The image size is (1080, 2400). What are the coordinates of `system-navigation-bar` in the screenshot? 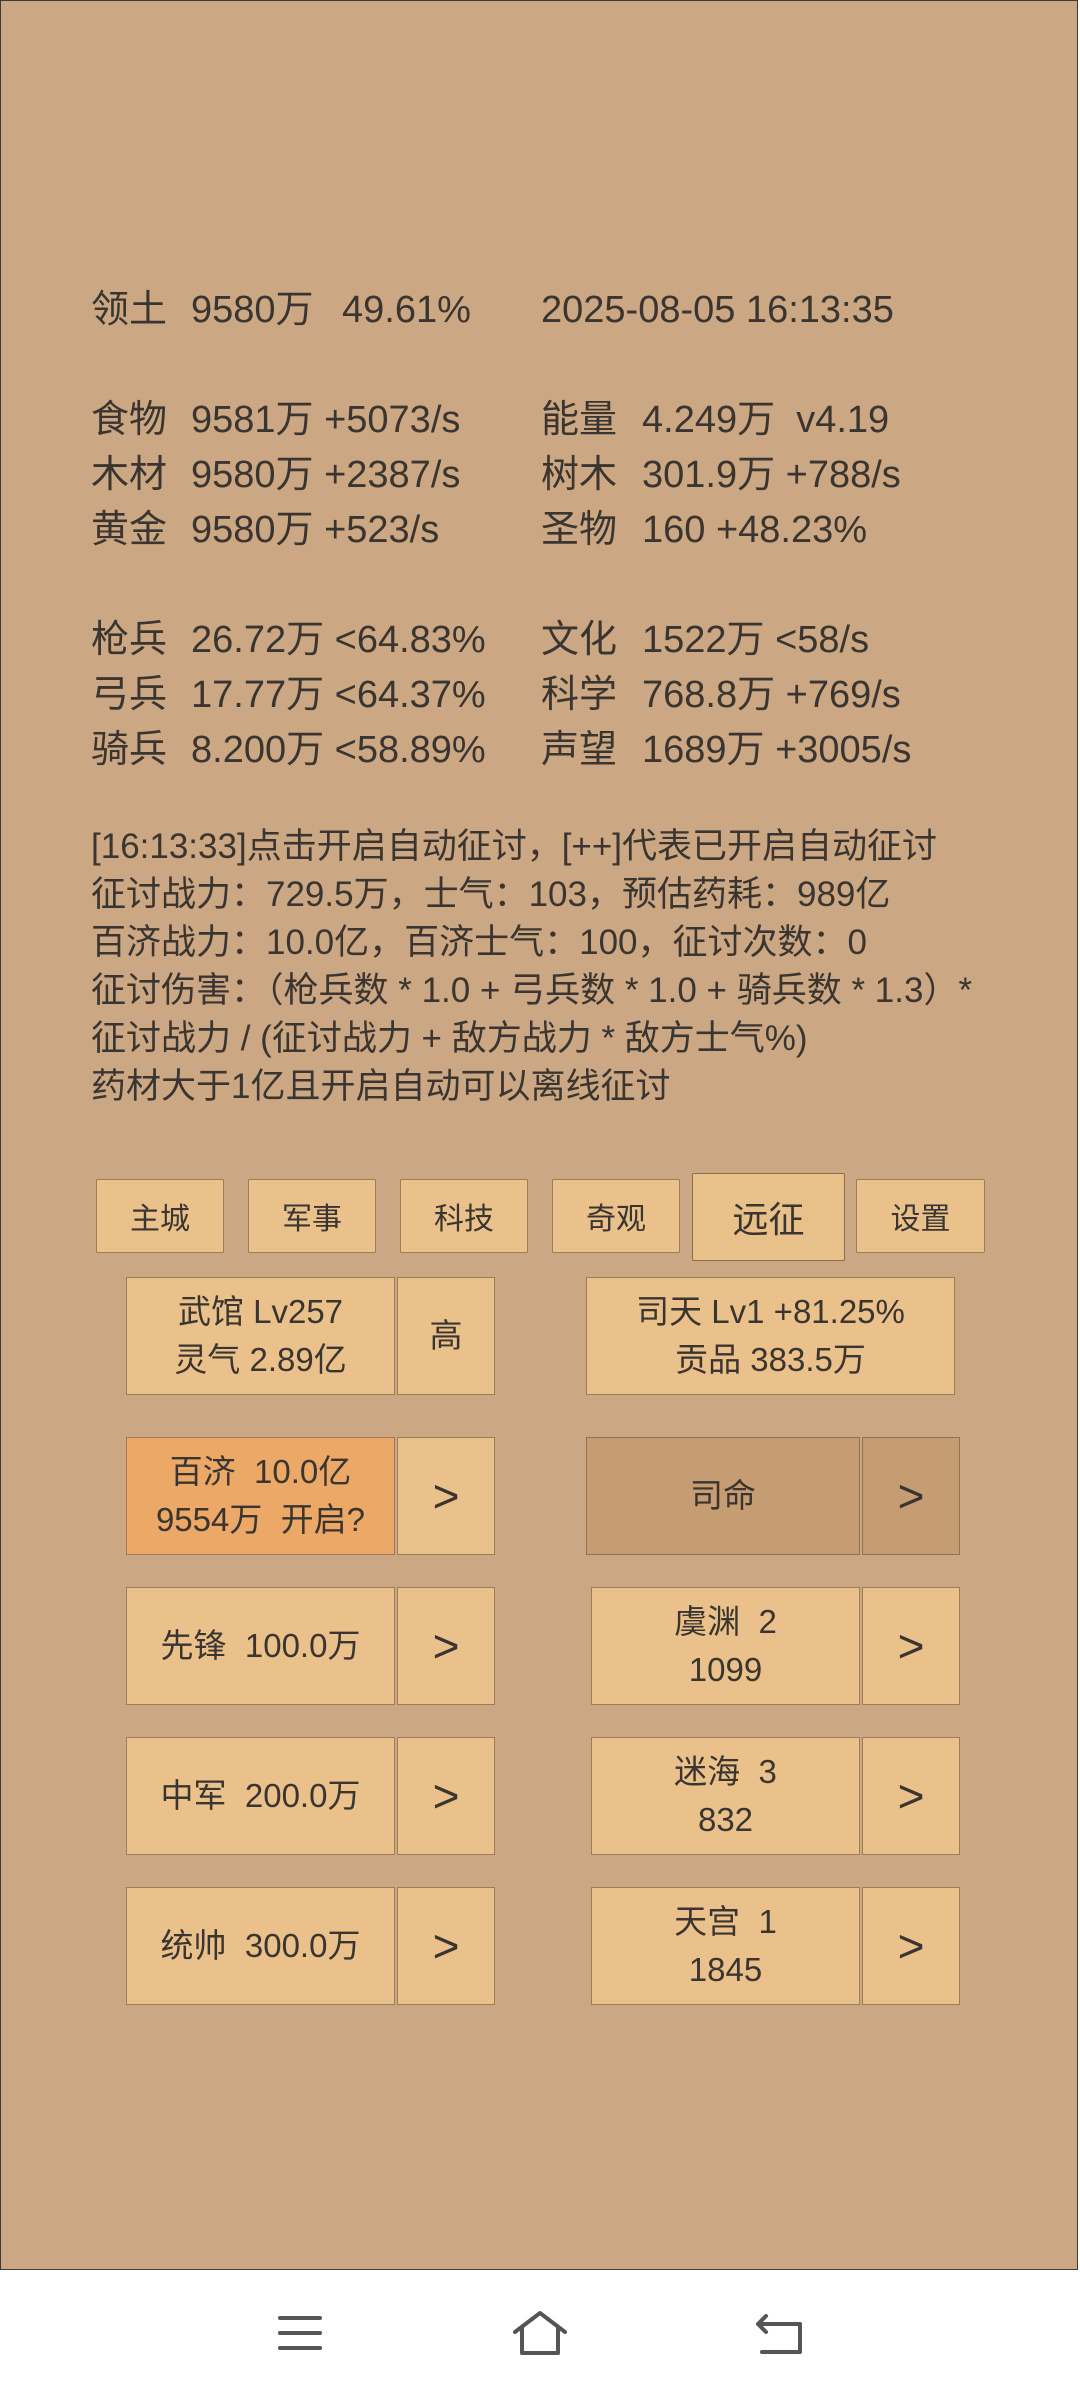 It's located at (540, 2335).